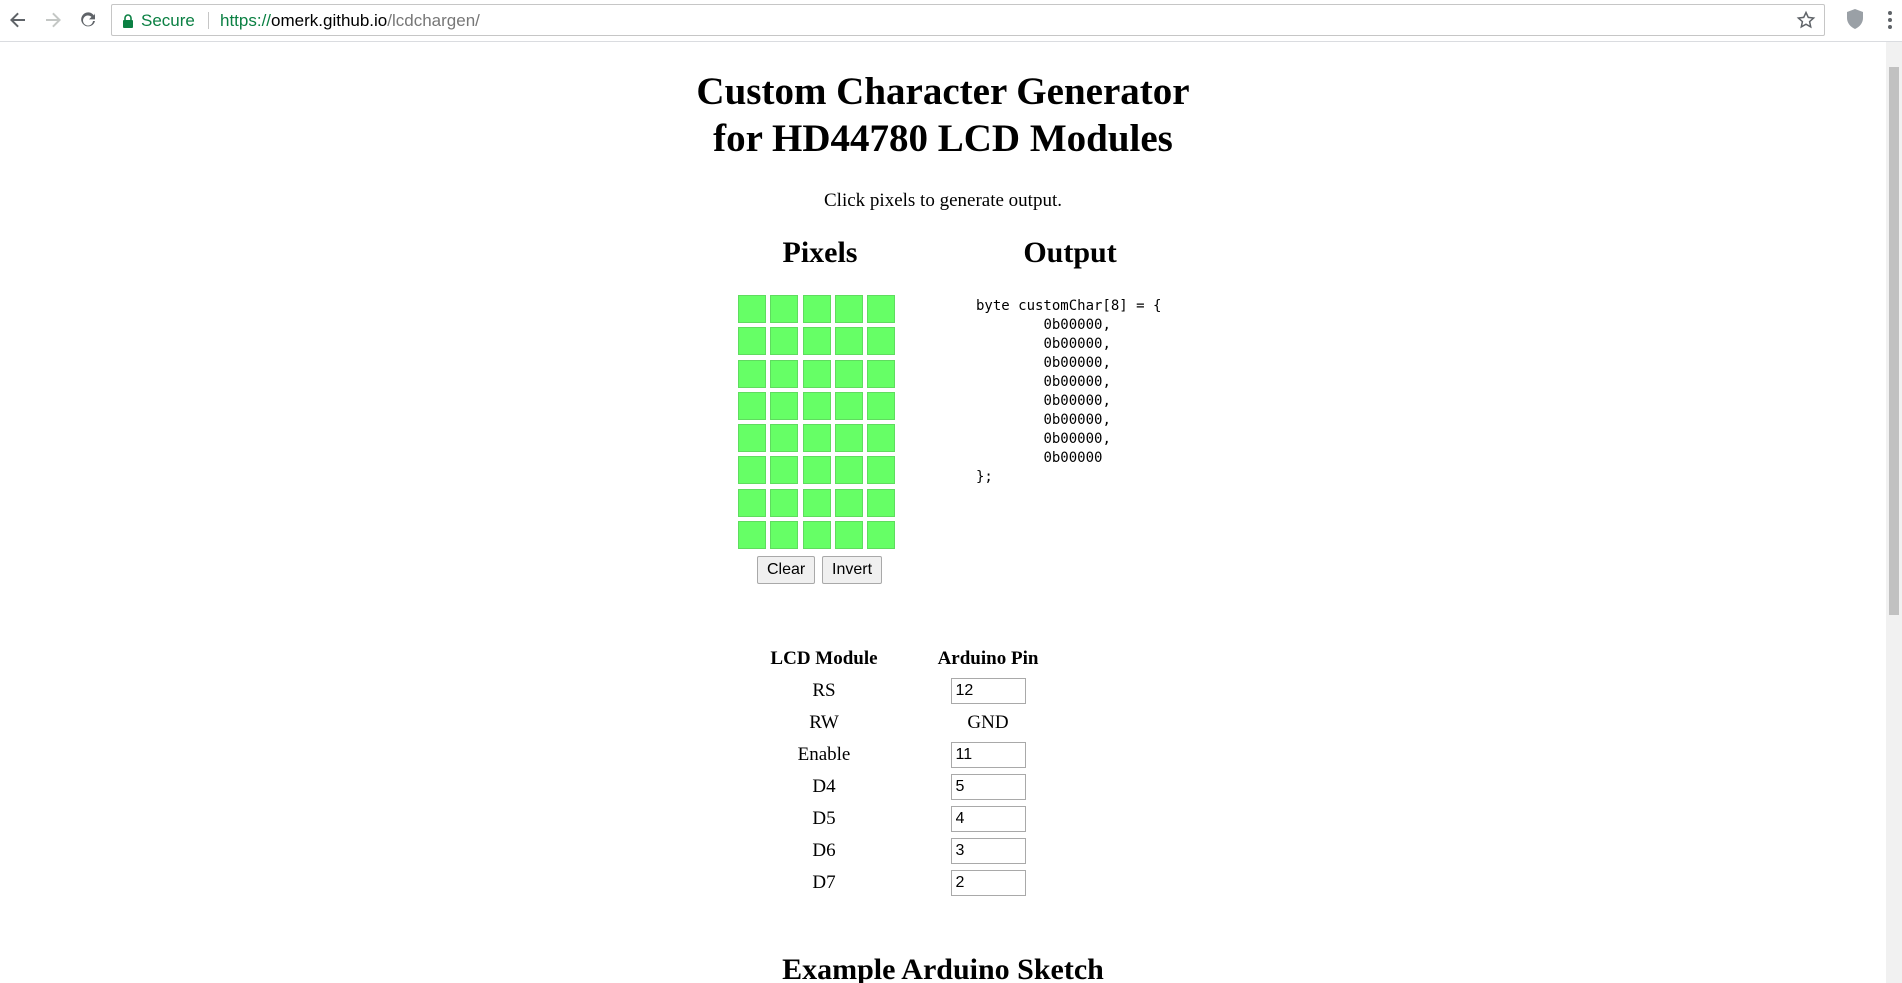  Describe the element at coordinates (1806, 22) in the screenshot. I see `bookmark-star-icon` at that location.